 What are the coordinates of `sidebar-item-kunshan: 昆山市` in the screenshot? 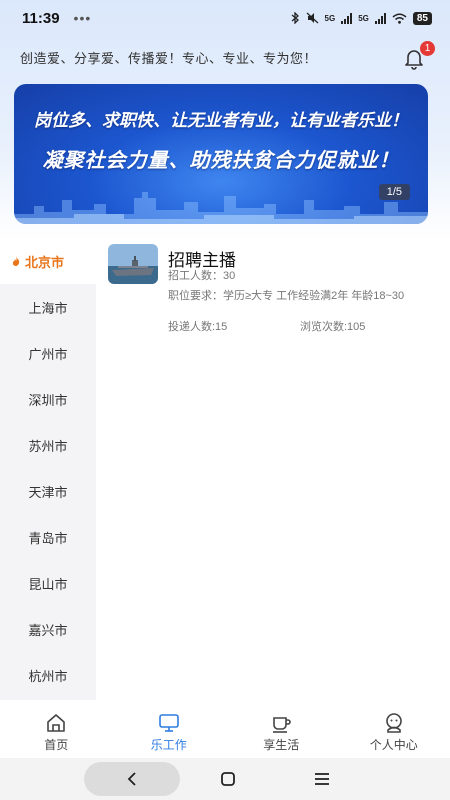 It's located at (48, 583).